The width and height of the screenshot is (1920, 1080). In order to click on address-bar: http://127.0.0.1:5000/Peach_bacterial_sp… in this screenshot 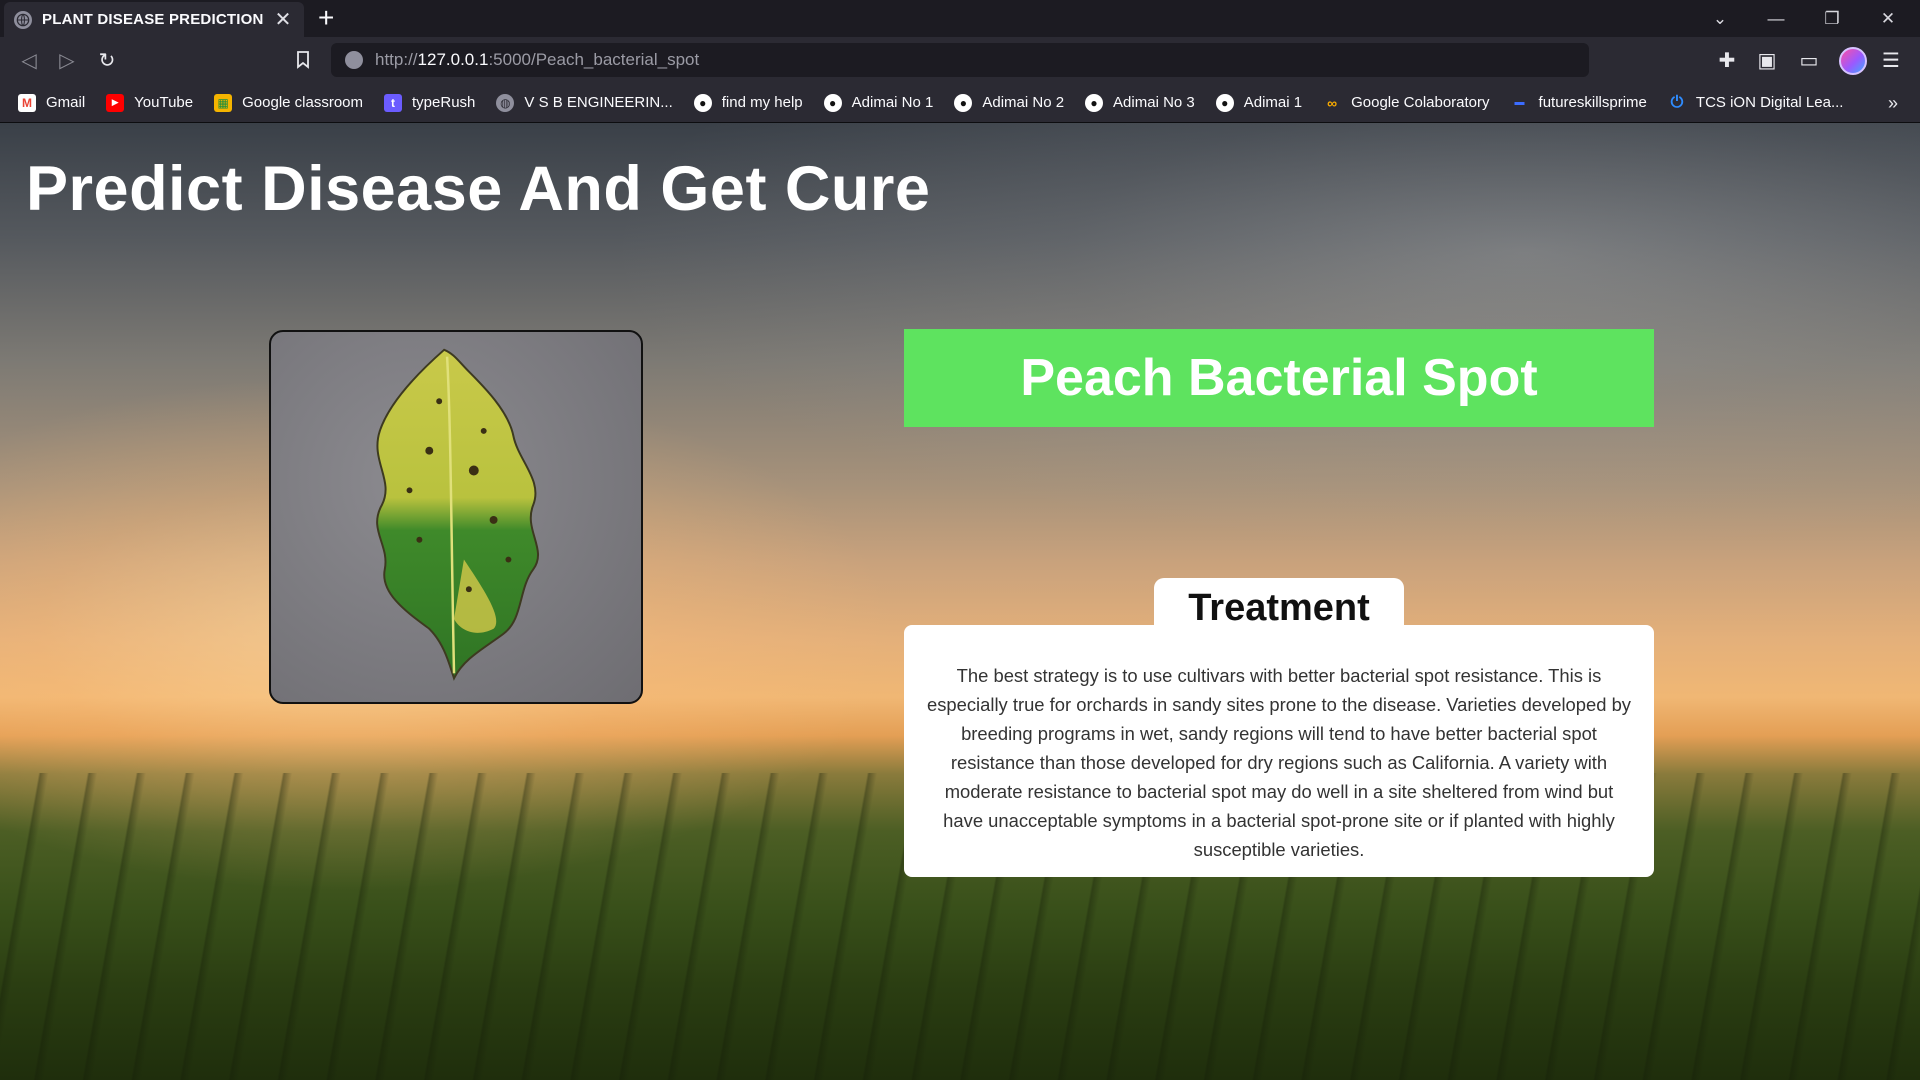, I will do `click(960, 60)`.